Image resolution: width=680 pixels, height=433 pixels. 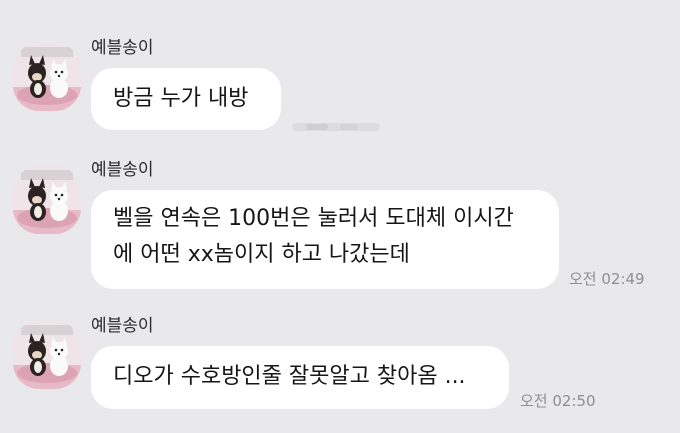 I want to click on message-text: 방금 누가 내방, so click(x=181, y=98).